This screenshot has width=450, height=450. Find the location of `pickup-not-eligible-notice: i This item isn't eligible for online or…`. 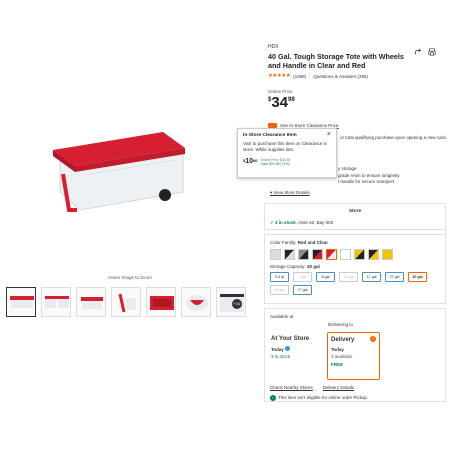

pickup-not-eligible-notice: i This item isn't eligible for online or… is located at coordinates (319, 398).